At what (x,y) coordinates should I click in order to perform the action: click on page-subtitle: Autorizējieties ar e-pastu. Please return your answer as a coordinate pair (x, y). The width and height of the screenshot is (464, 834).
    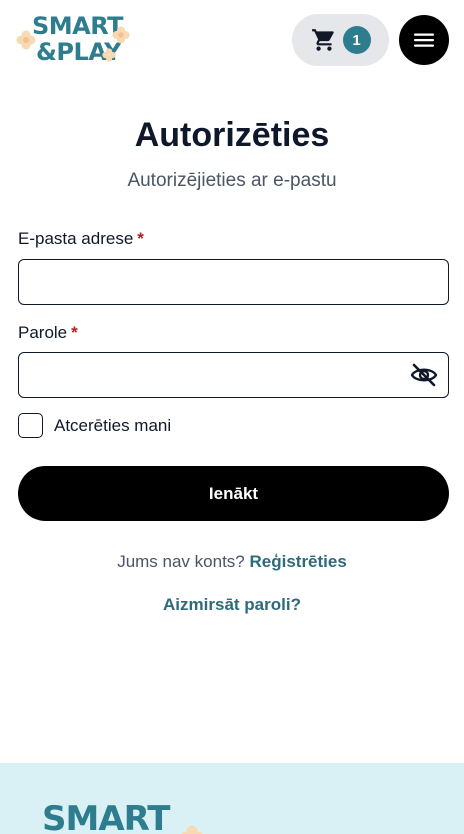
    Looking at the image, I should click on (232, 180).